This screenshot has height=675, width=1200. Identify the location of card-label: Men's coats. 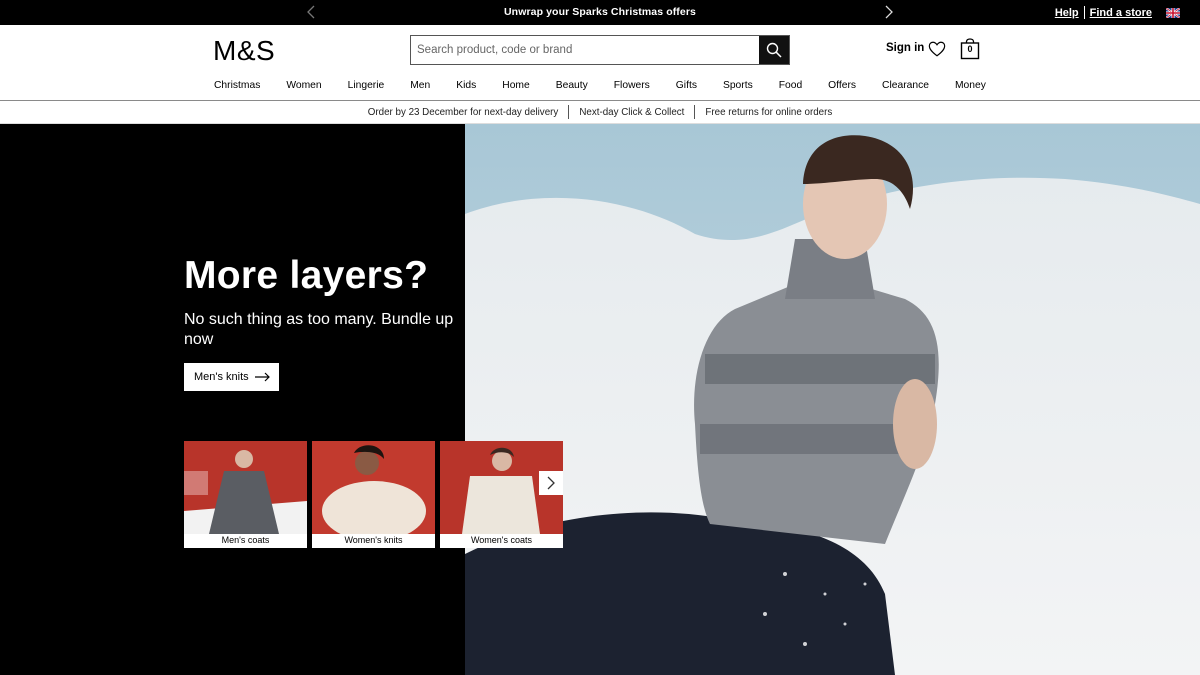
(245, 540).